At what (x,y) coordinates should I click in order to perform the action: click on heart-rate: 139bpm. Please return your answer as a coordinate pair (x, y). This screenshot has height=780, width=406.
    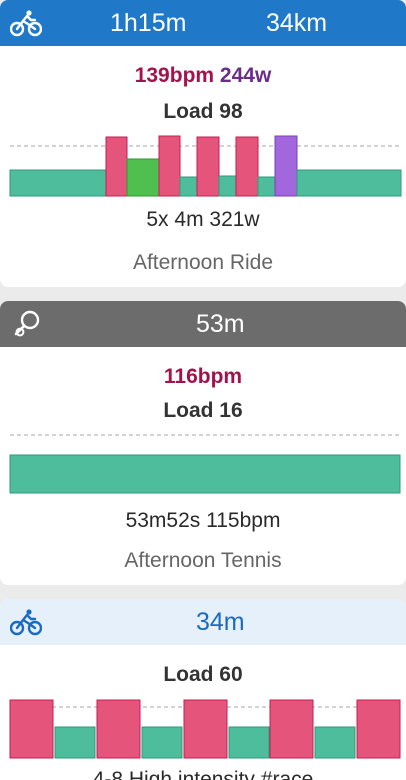
    Looking at the image, I should click on (174, 75).